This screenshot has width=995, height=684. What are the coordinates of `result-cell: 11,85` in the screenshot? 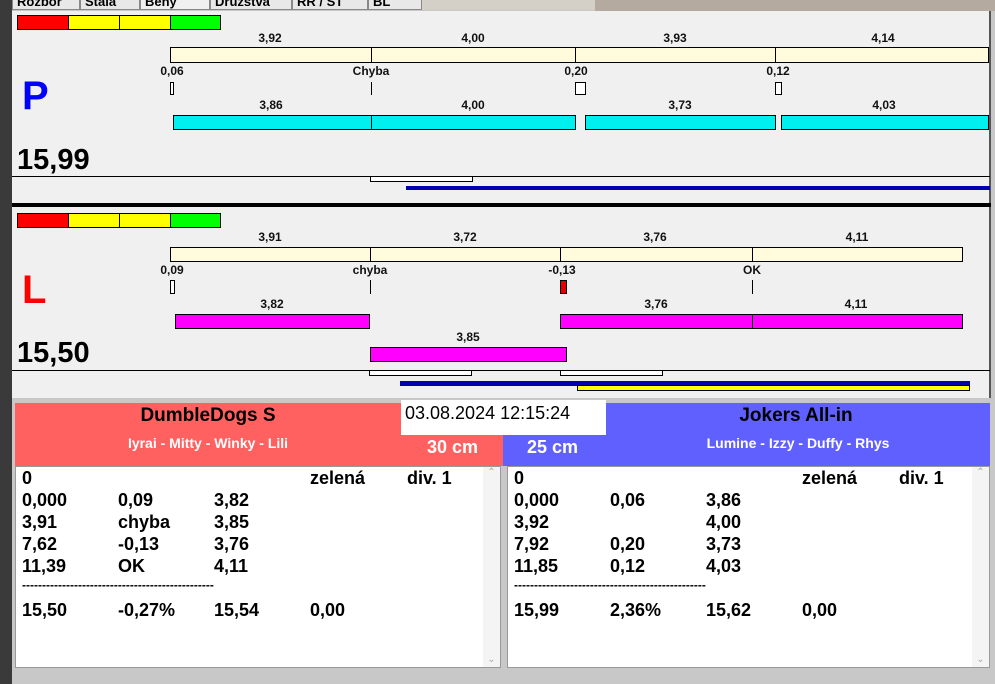 It's located at (536, 566).